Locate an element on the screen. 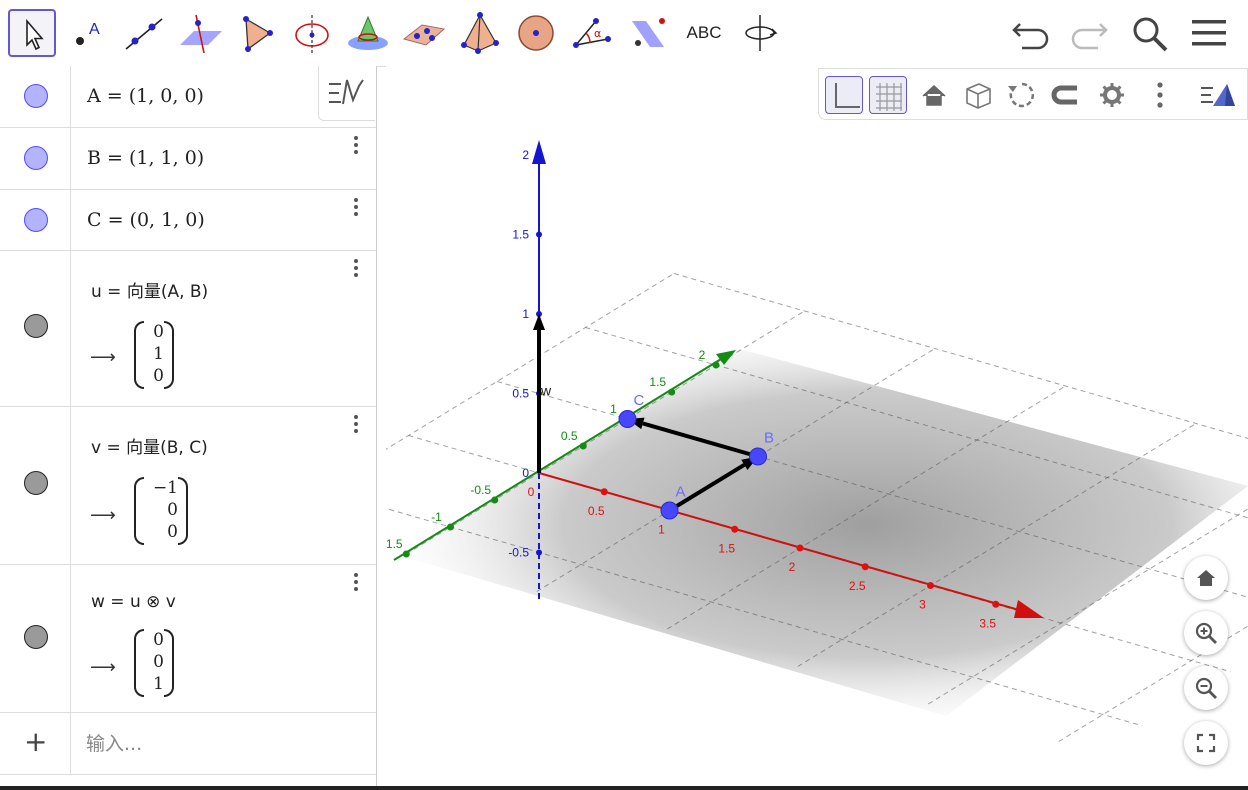 The width and height of the screenshot is (1248, 790). pyramid-tool-icon is located at coordinates (480, 33).